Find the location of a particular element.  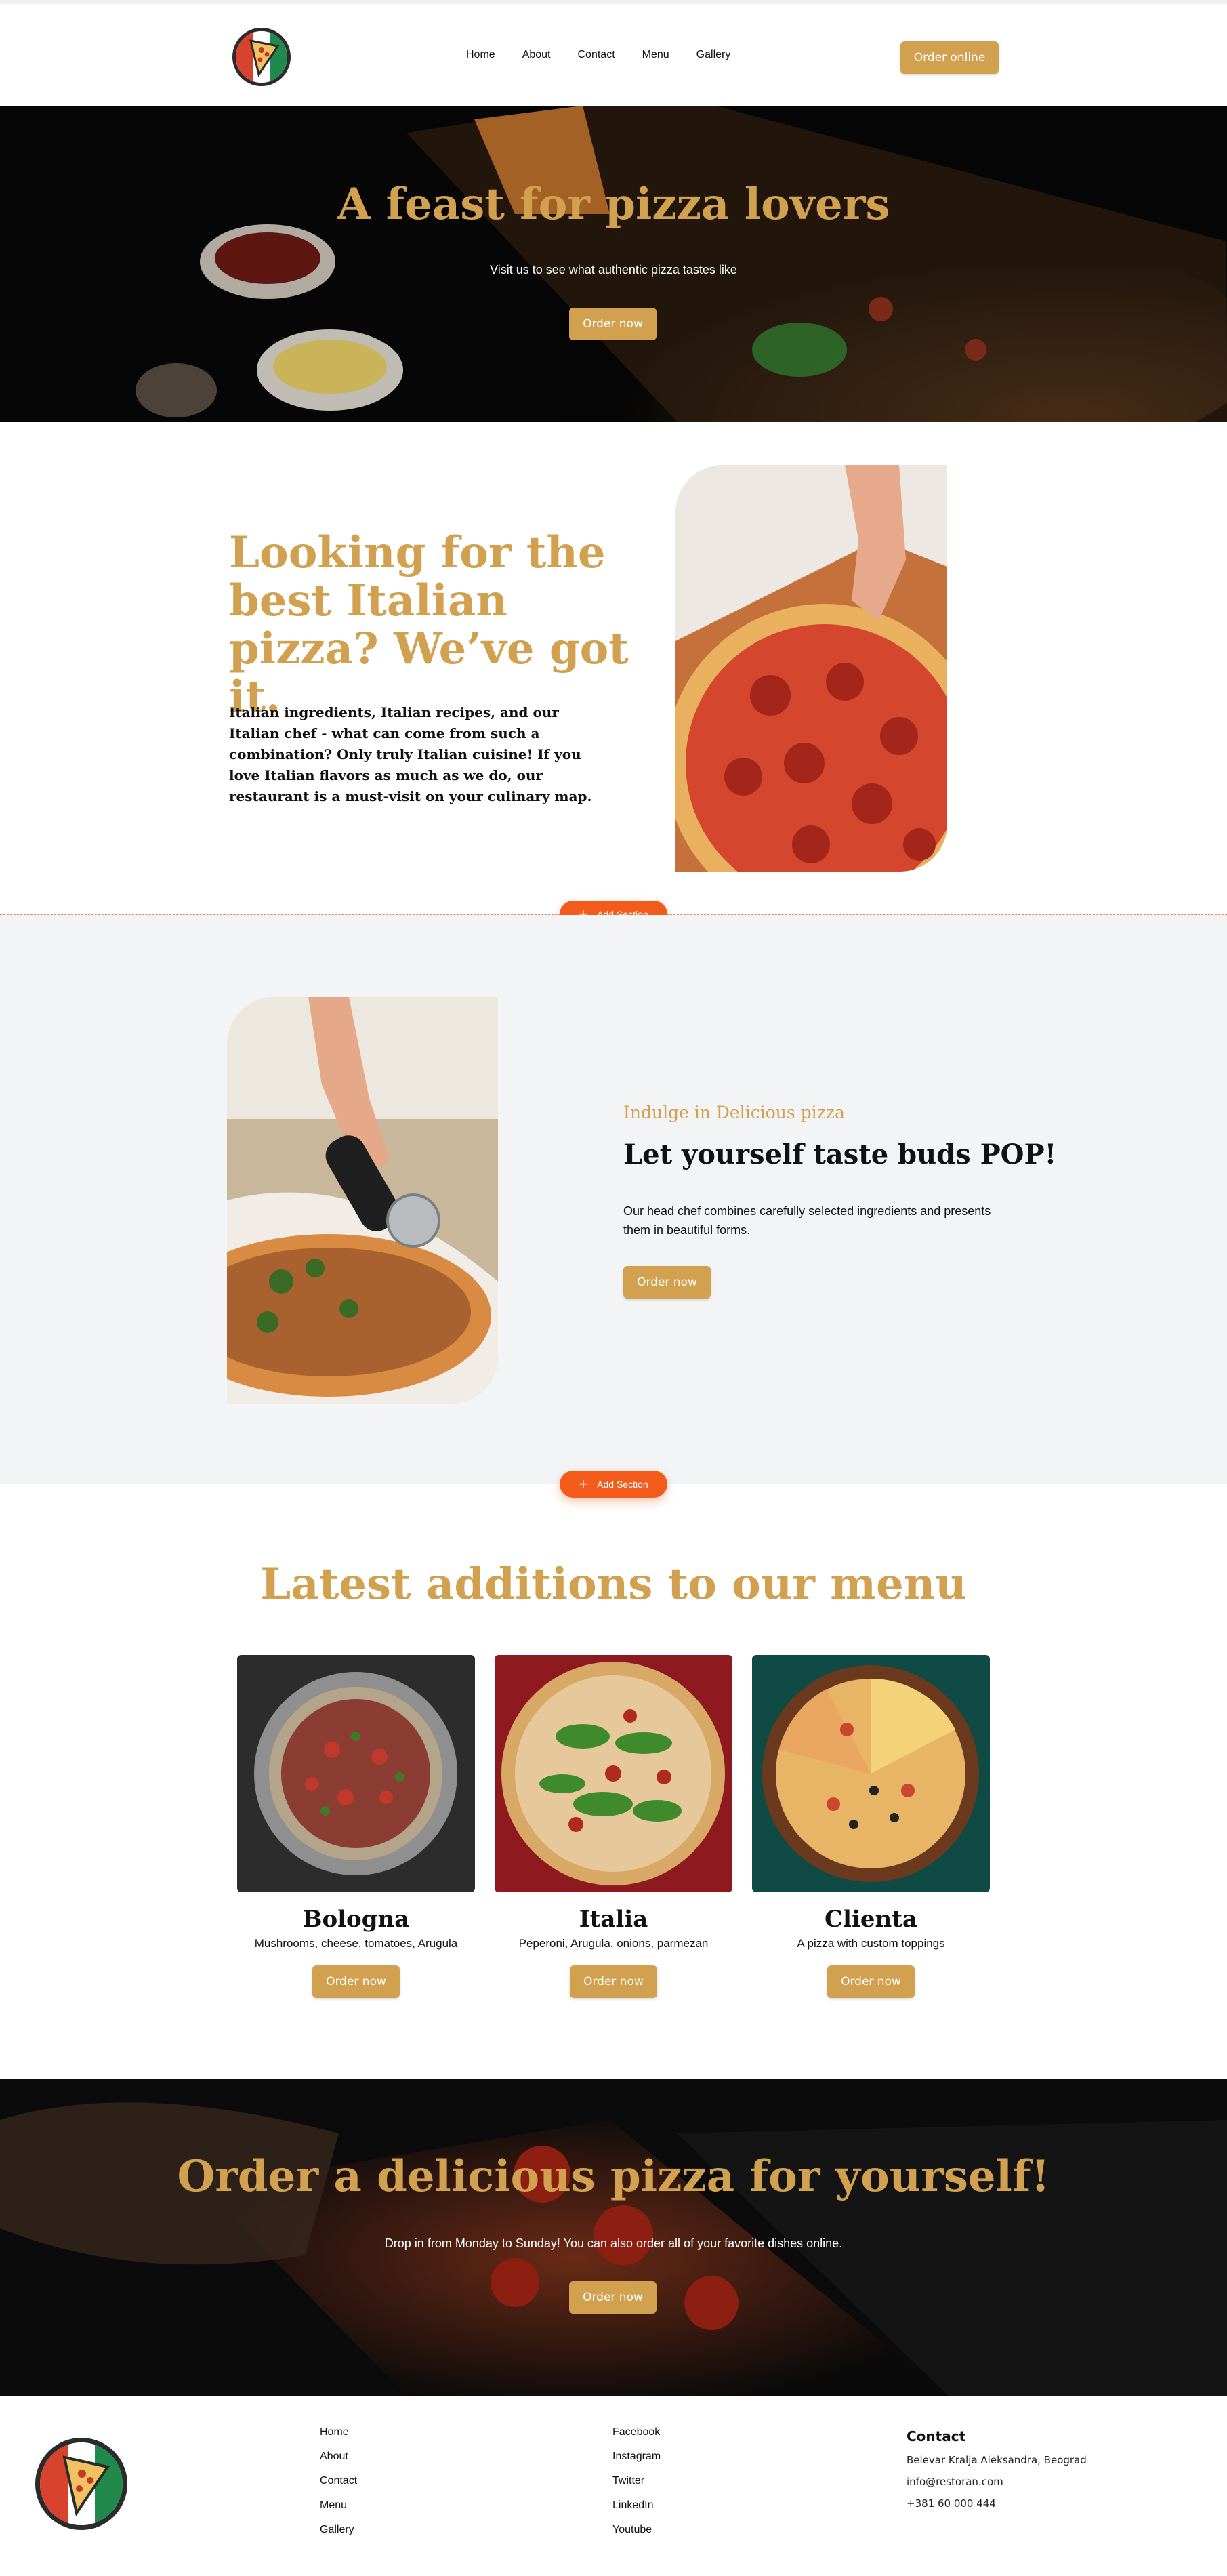

order-online-button: Order online is located at coordinates (949, 58).